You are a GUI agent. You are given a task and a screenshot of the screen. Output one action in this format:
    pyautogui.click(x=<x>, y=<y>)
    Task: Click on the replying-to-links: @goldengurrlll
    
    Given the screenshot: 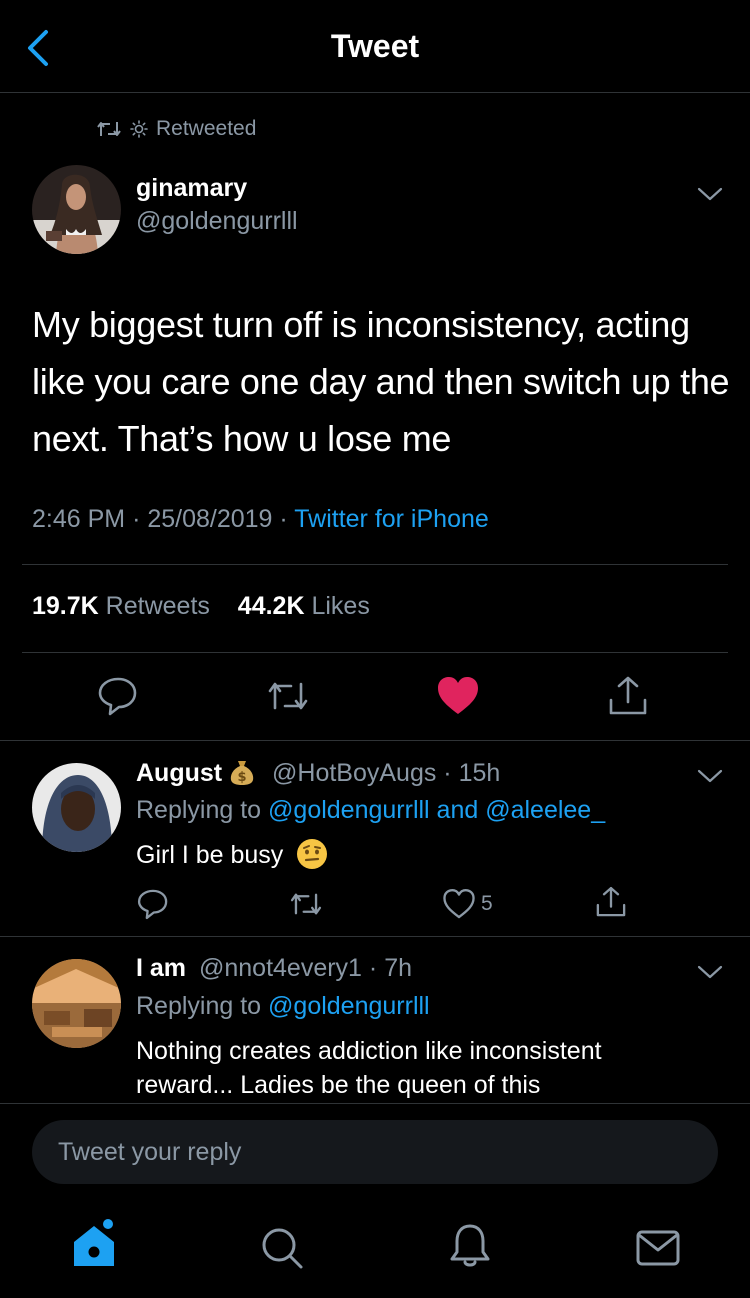 What is the action you would take?
    pyautogui.click(x=349, y=1006)
    